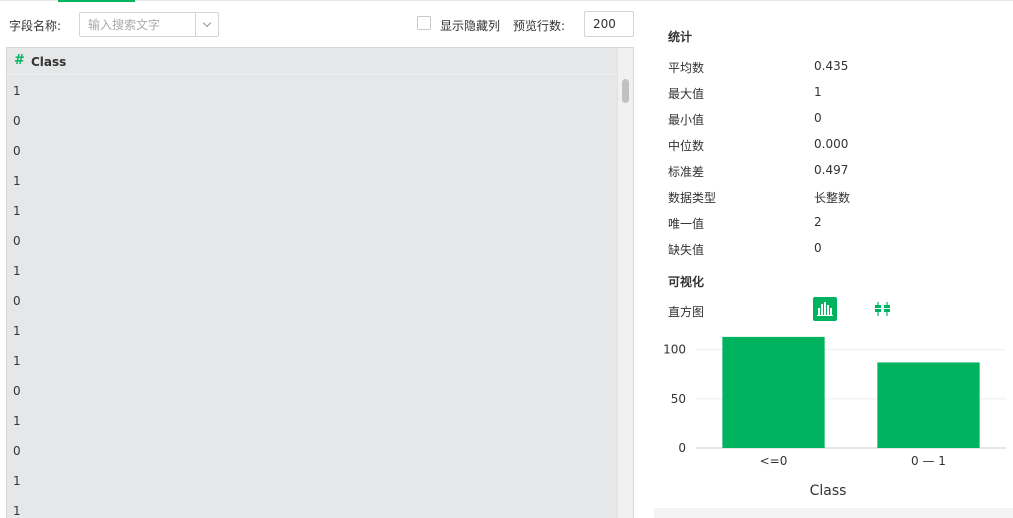 The image size is (1013, 518). Describe the element at coordinates (774, 461) in the screenshot. I see `x-tick-label: <=0` at that location.